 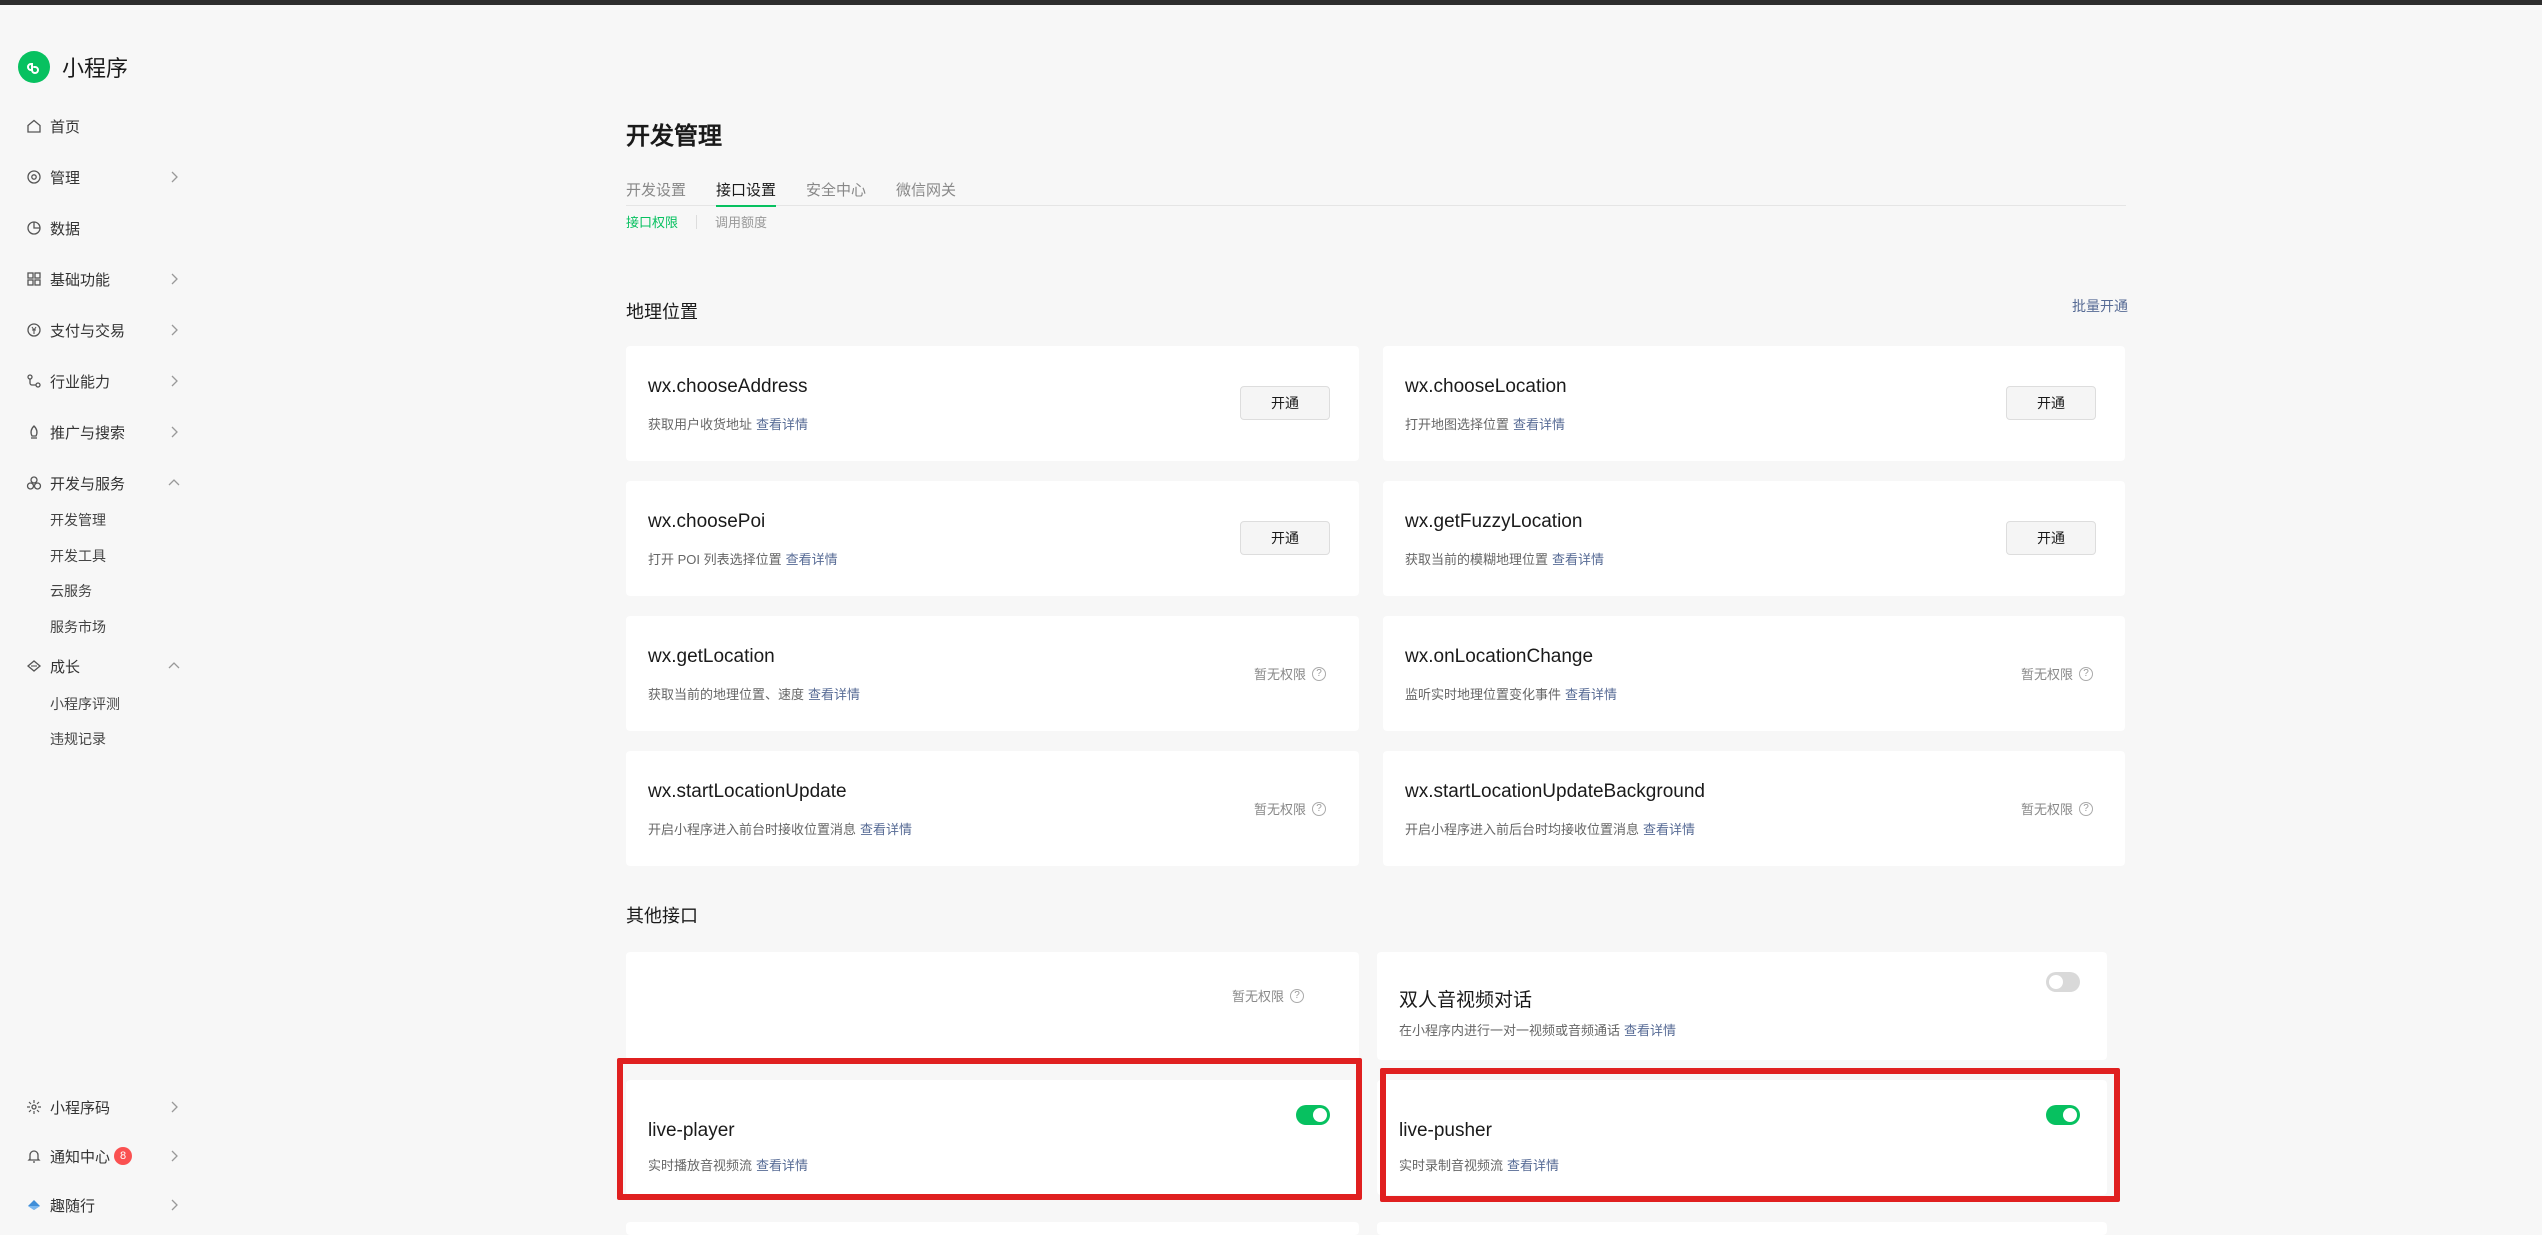 I want to click on api-name: wx.choosePoi, so click(x=707, y=521).